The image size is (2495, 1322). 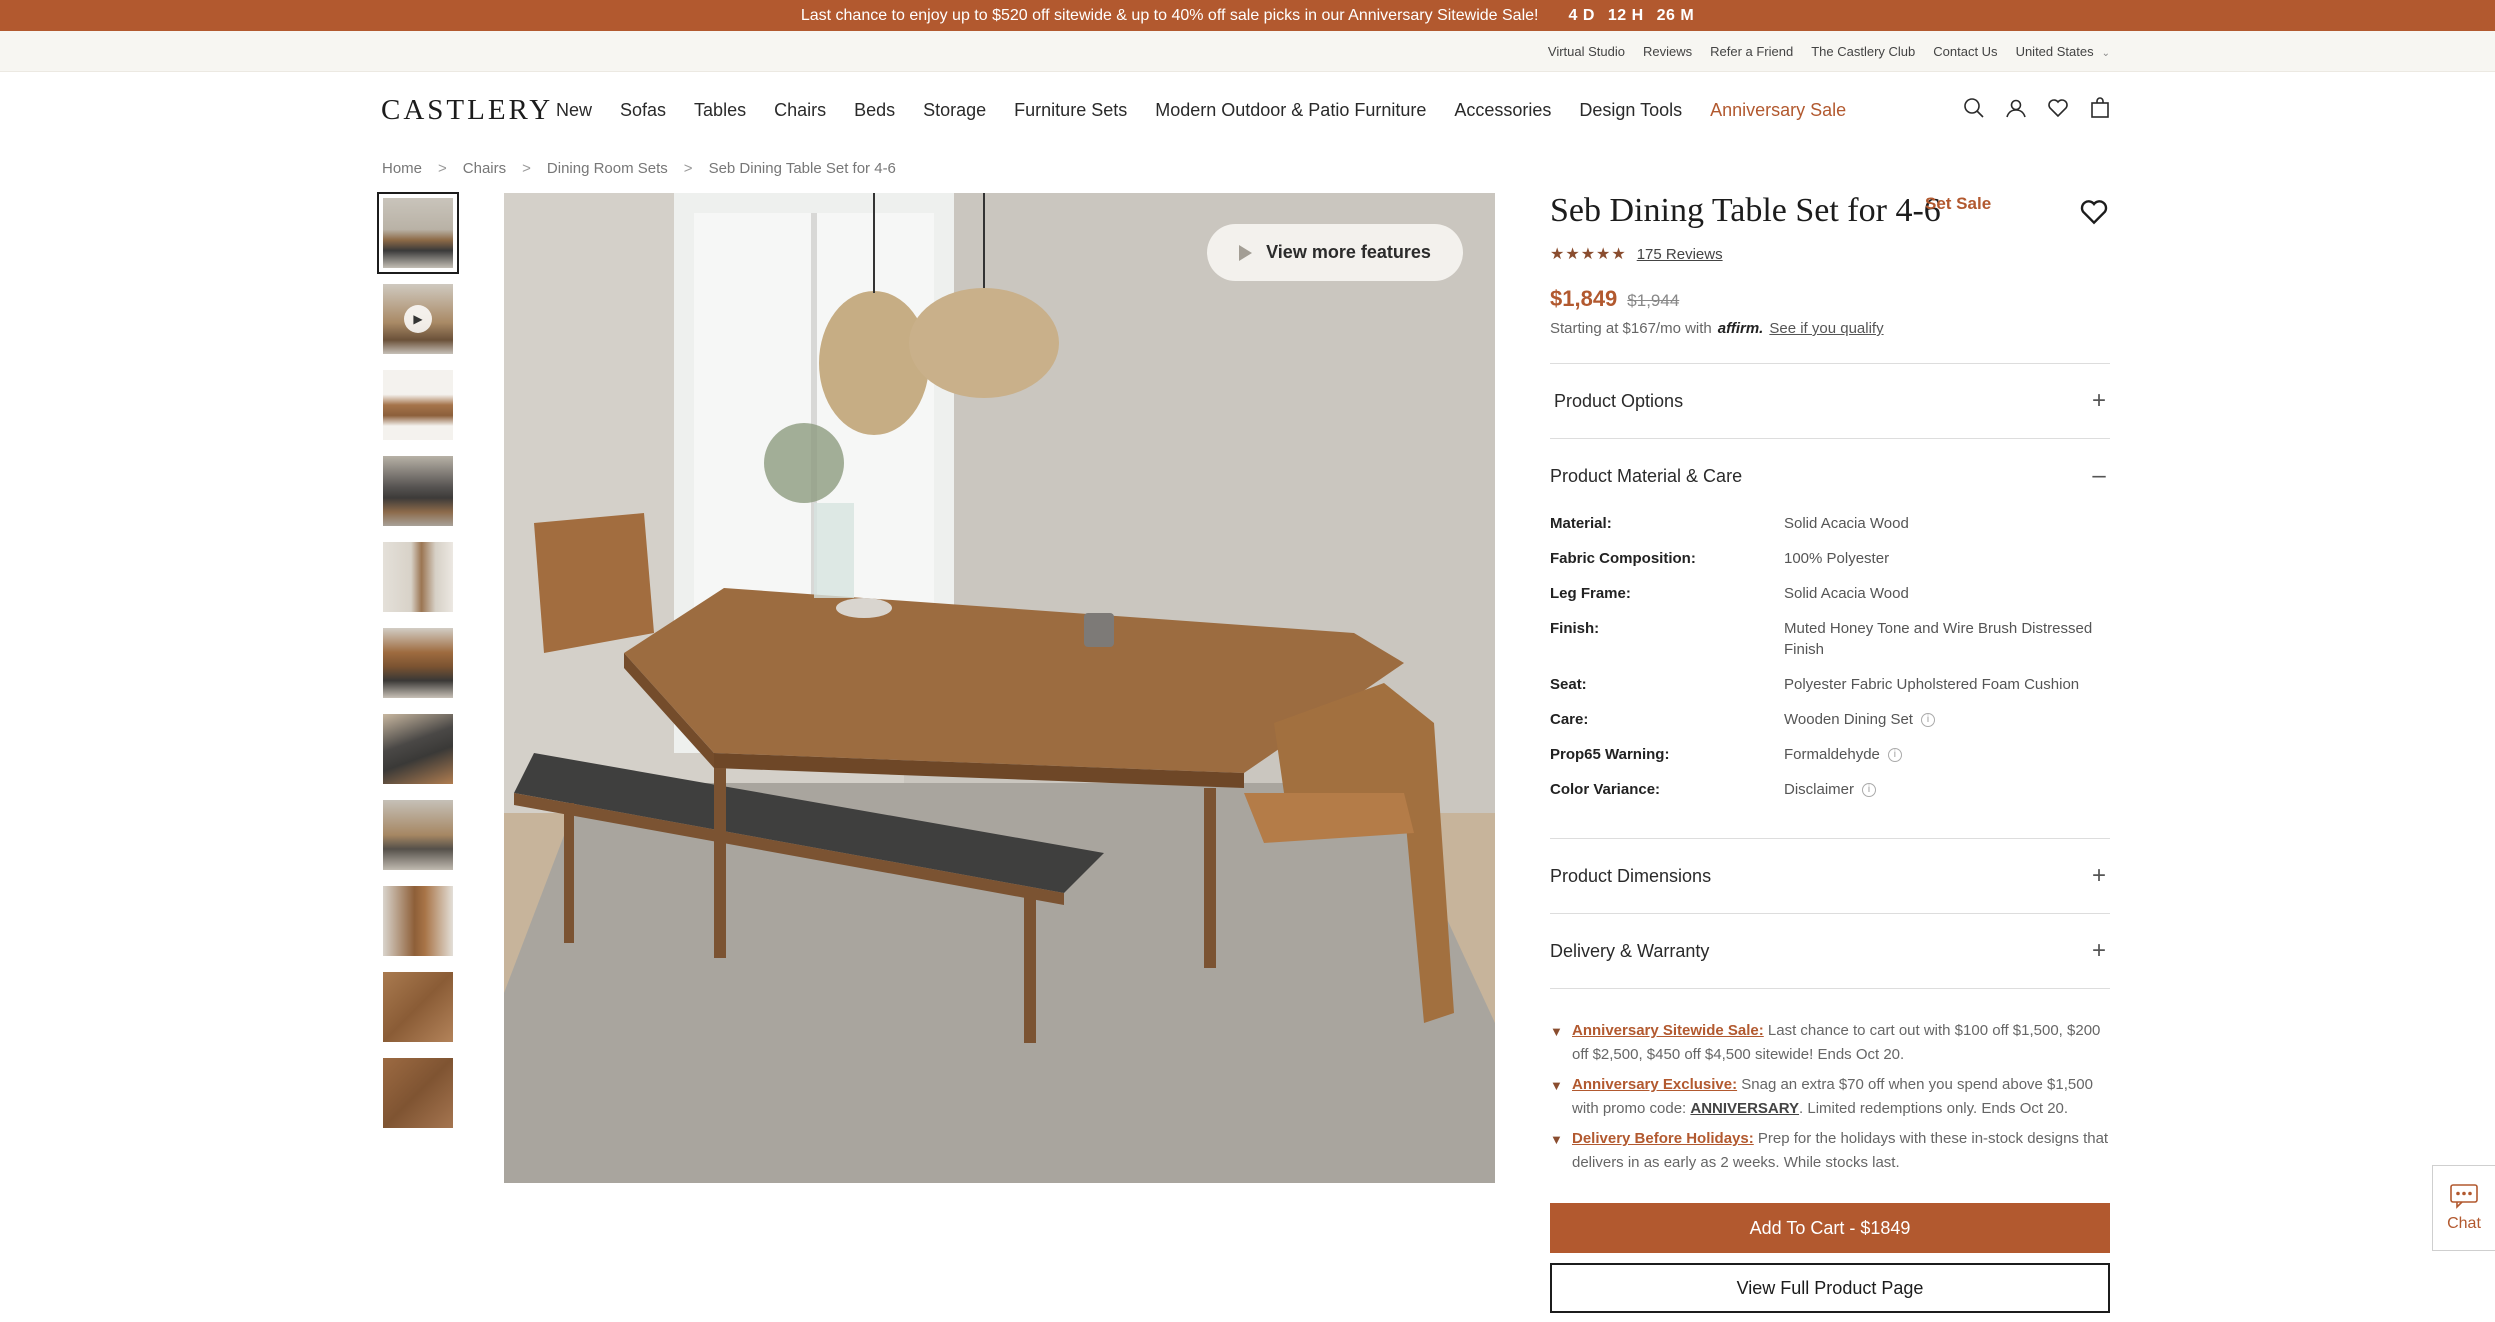 What do you see at coordinates (1745, 1108) in the screenshot?
I see `promo-code: ANNIVERSARY` at bounding box center [1745, 1108].